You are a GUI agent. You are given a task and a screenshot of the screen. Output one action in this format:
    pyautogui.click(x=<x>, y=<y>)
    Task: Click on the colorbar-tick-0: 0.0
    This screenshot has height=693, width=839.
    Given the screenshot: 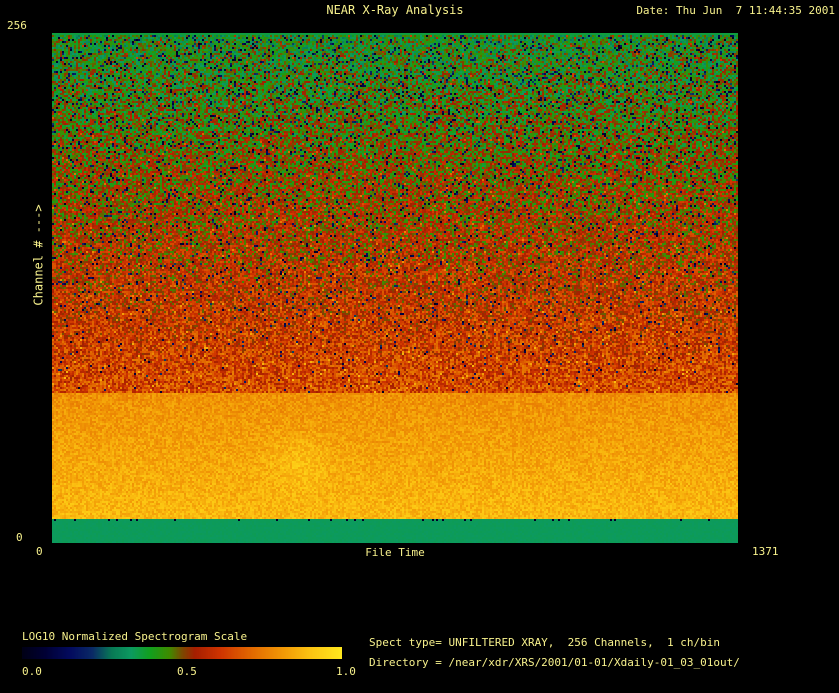 What is the action you would take?
    pyautogui.click(x=32, y=671)
    